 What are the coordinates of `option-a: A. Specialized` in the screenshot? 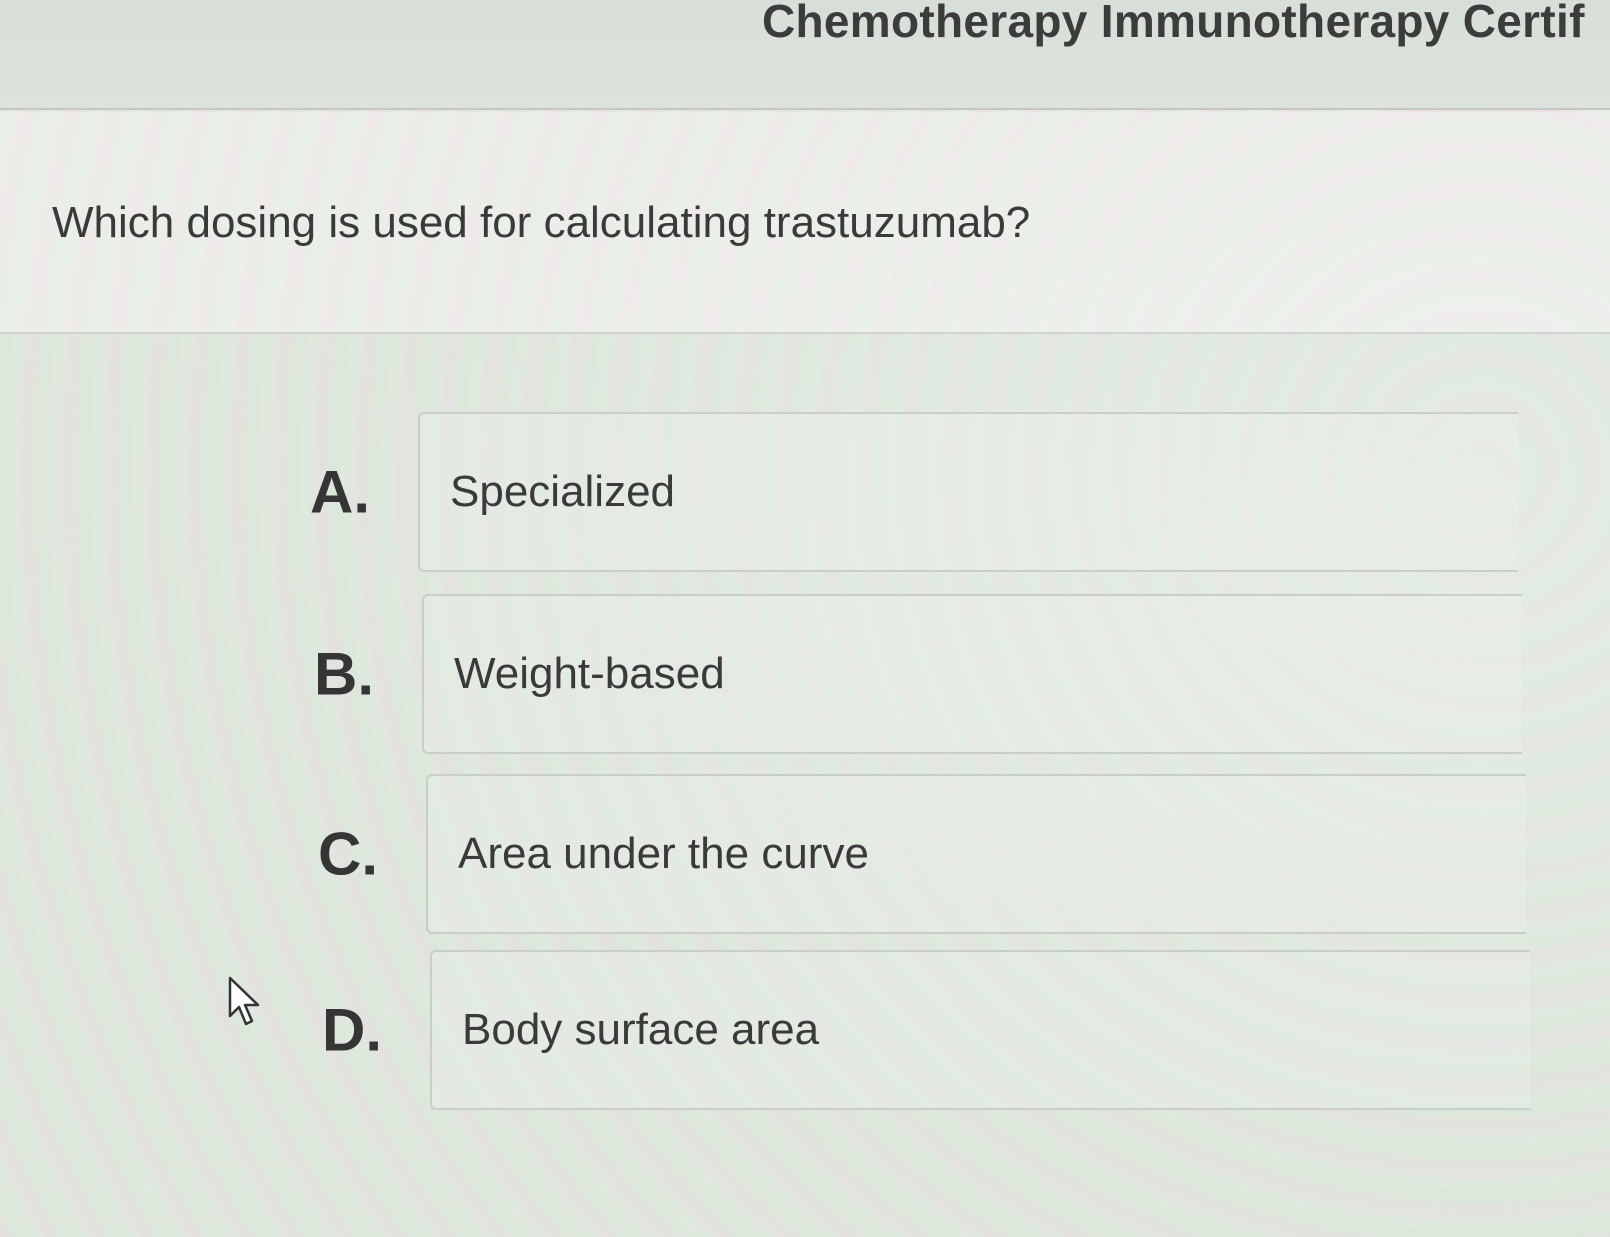 It's located at (914, 492).